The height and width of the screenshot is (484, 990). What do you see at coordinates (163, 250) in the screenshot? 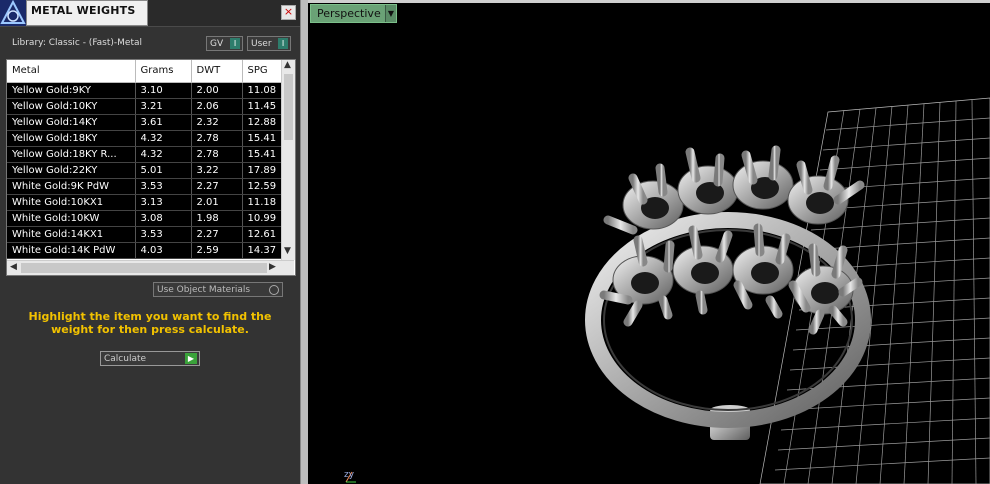
I see `cell-grams: 4.03` at bounding box center [163, 250].